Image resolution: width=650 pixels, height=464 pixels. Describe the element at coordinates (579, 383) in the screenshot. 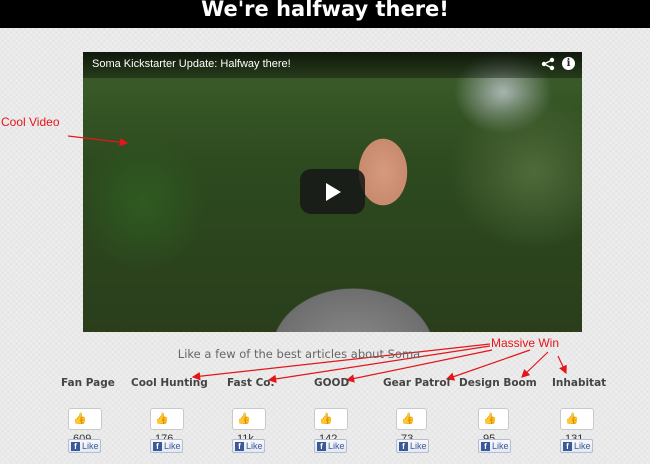

I see `article-title-inhabitat: Inhabitat` at that location.